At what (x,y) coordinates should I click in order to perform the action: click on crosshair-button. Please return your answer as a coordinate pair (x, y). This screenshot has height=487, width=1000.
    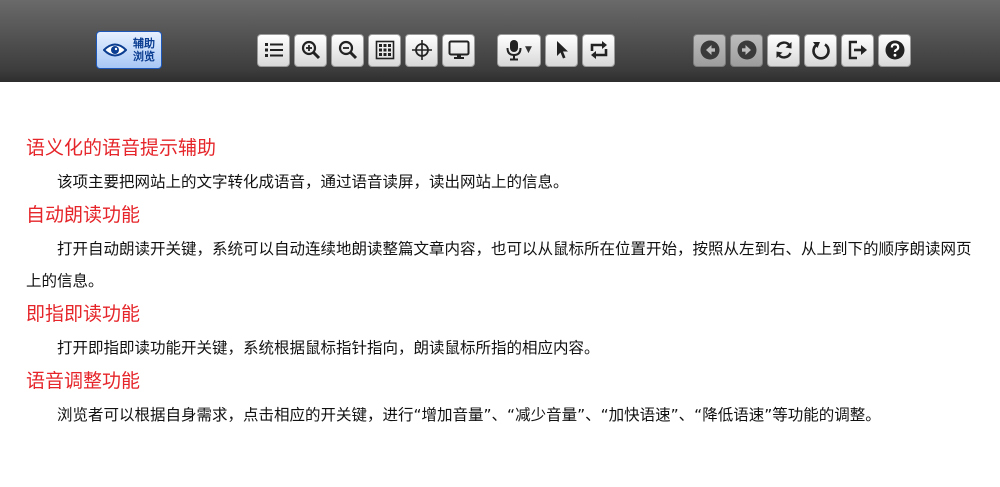
    Looking at the image, I should click on (421, 50).